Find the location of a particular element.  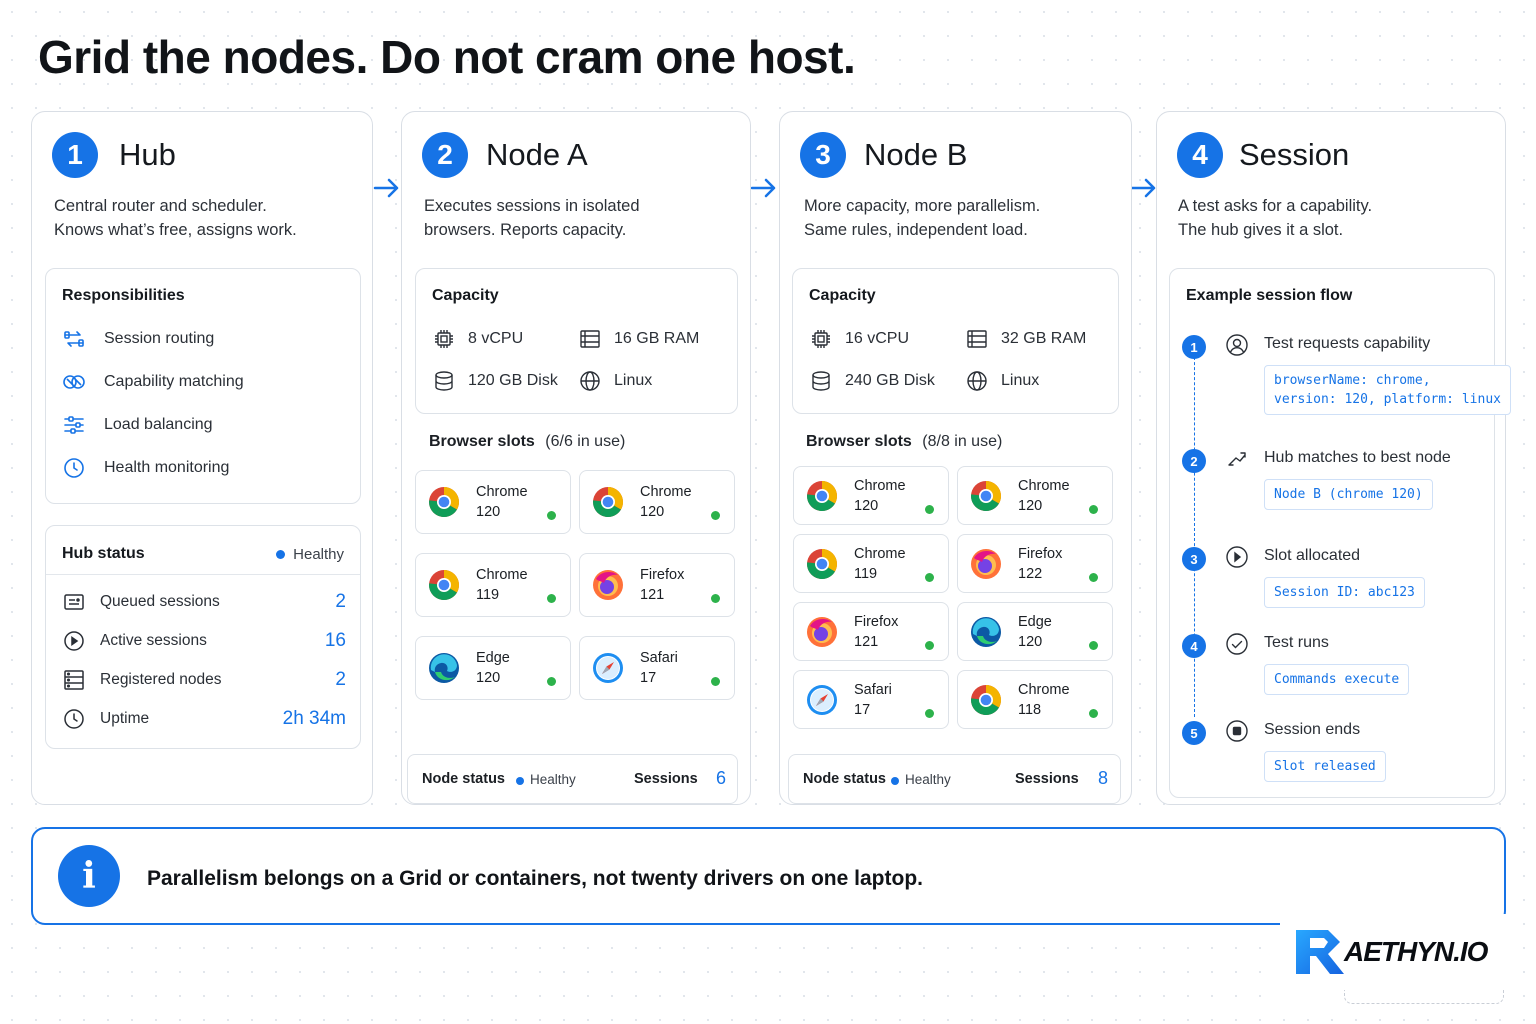

step-number-badge: 3 is located at coordinates (823, 155).